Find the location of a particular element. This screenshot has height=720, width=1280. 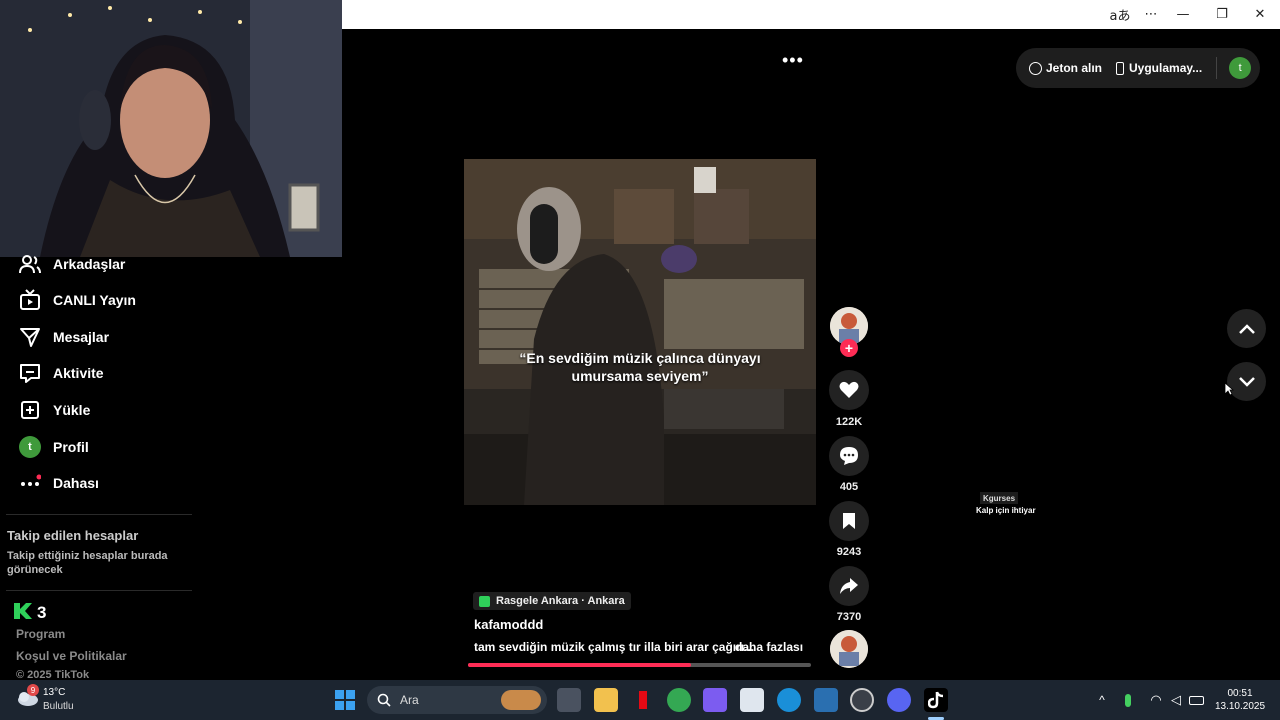

avatar-letter: t is located at coordinates (30, 447).